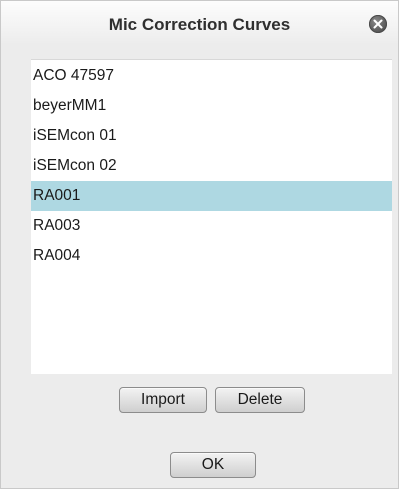 Image resolution: width=399 pixels, height=489 pixels. Describe the element at coordinates (260, 400) in the screenshot. I see `delete-button: Delete` at that location.